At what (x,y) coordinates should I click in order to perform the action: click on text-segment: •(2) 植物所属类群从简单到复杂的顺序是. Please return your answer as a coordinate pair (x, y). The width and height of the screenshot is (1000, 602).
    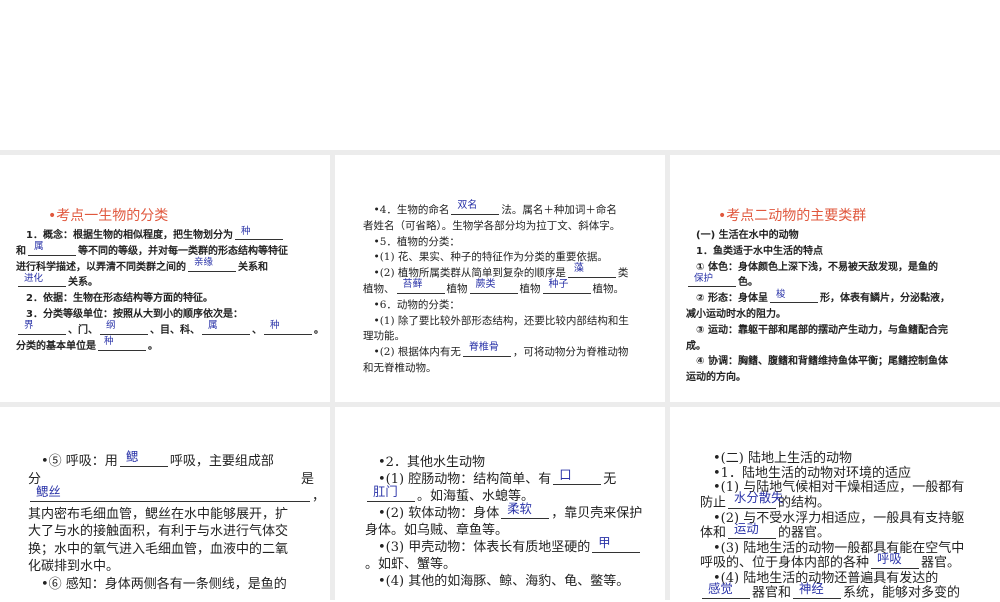
    Looking at the image, I should click on (464, 273).